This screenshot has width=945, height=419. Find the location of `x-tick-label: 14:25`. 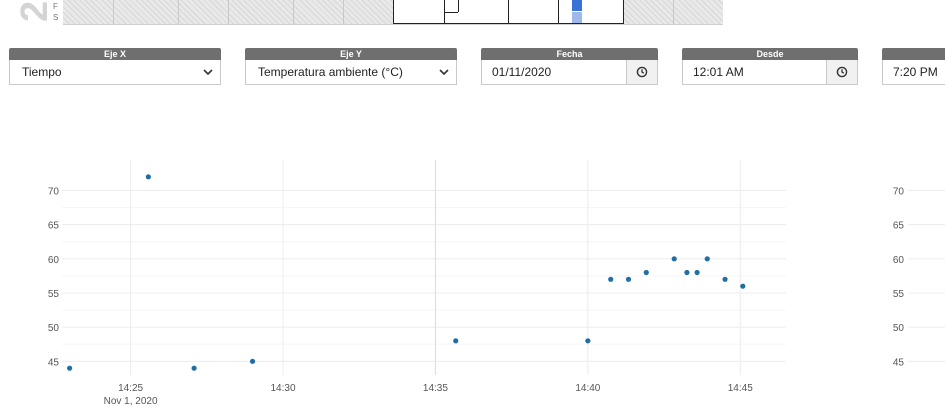

x-tick-label: 14:25 is located at coordinates (130, 388).